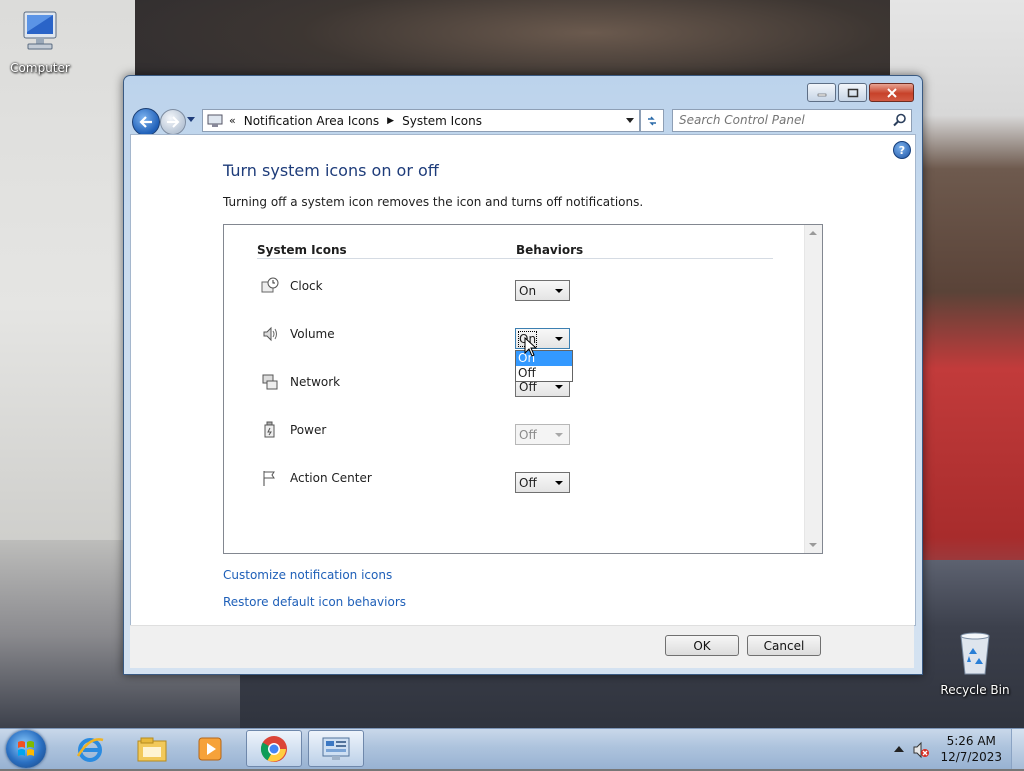 The image size is (1024, 771). I want to click on maximize-icon, so click(852, 92).